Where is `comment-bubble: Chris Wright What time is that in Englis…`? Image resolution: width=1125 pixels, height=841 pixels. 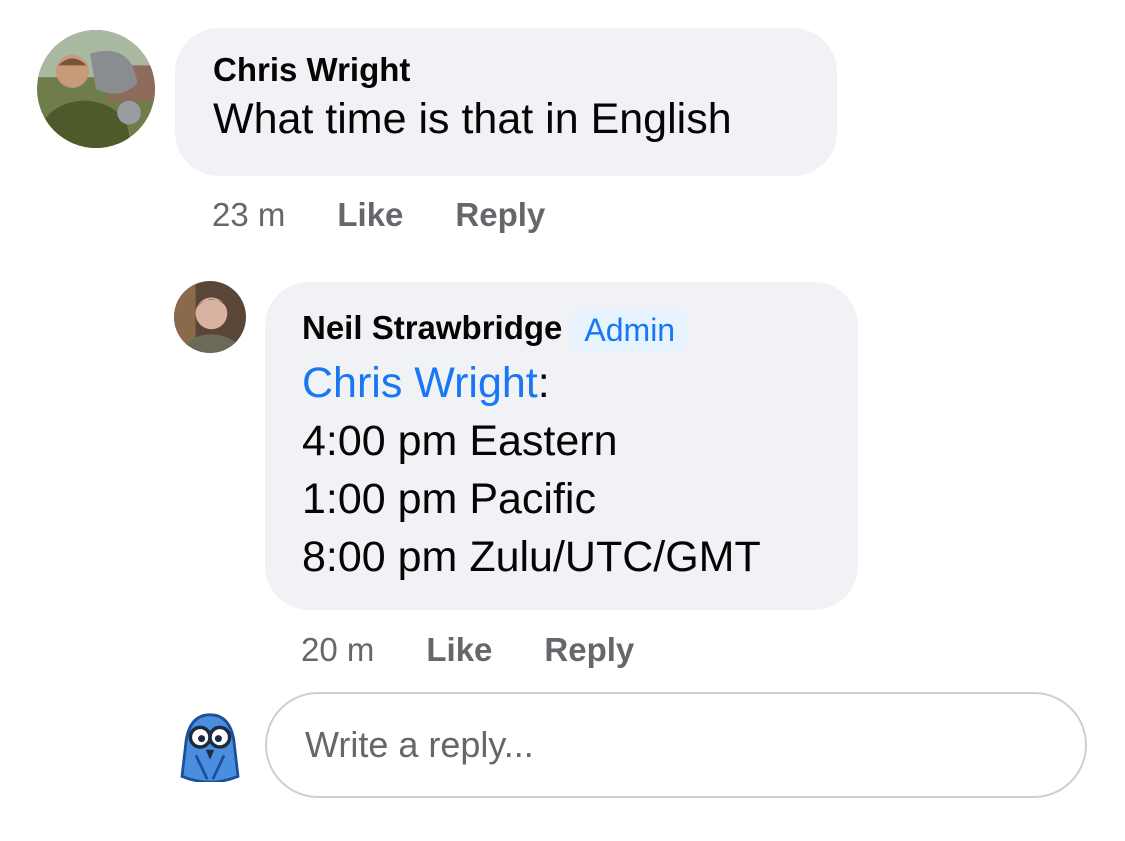
comment-bubble: Chris Wright What time is that in Englis… is located at coordinates (506, 102).